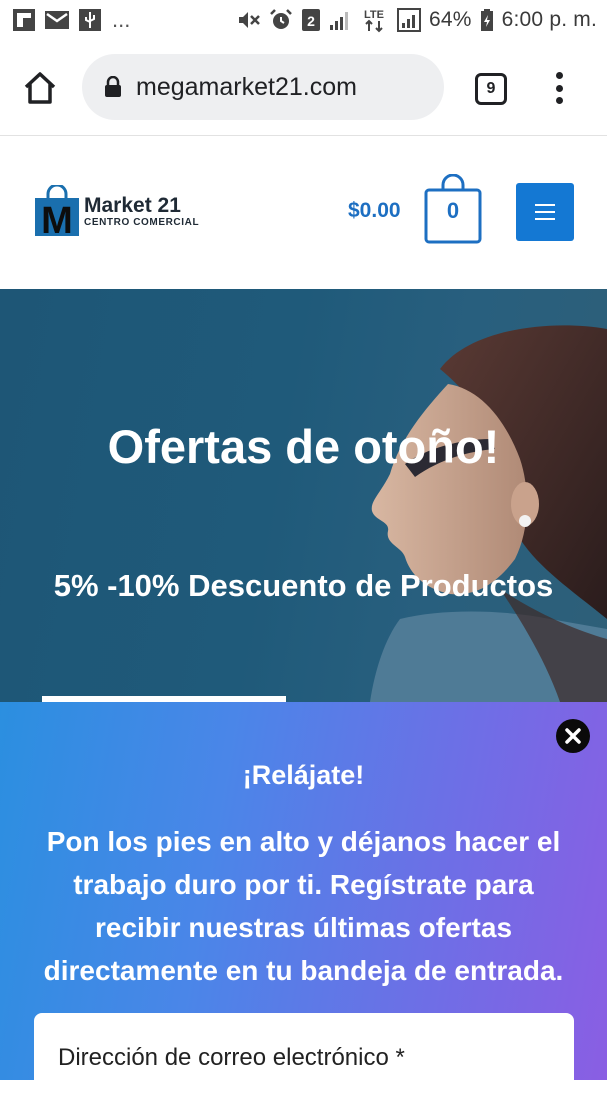 The width and height of the screenshot is (607, 1103). What do you see at coordinates (487, 20) in the screenshot?
I see `battery-icon` at bounding box center [487, 20].